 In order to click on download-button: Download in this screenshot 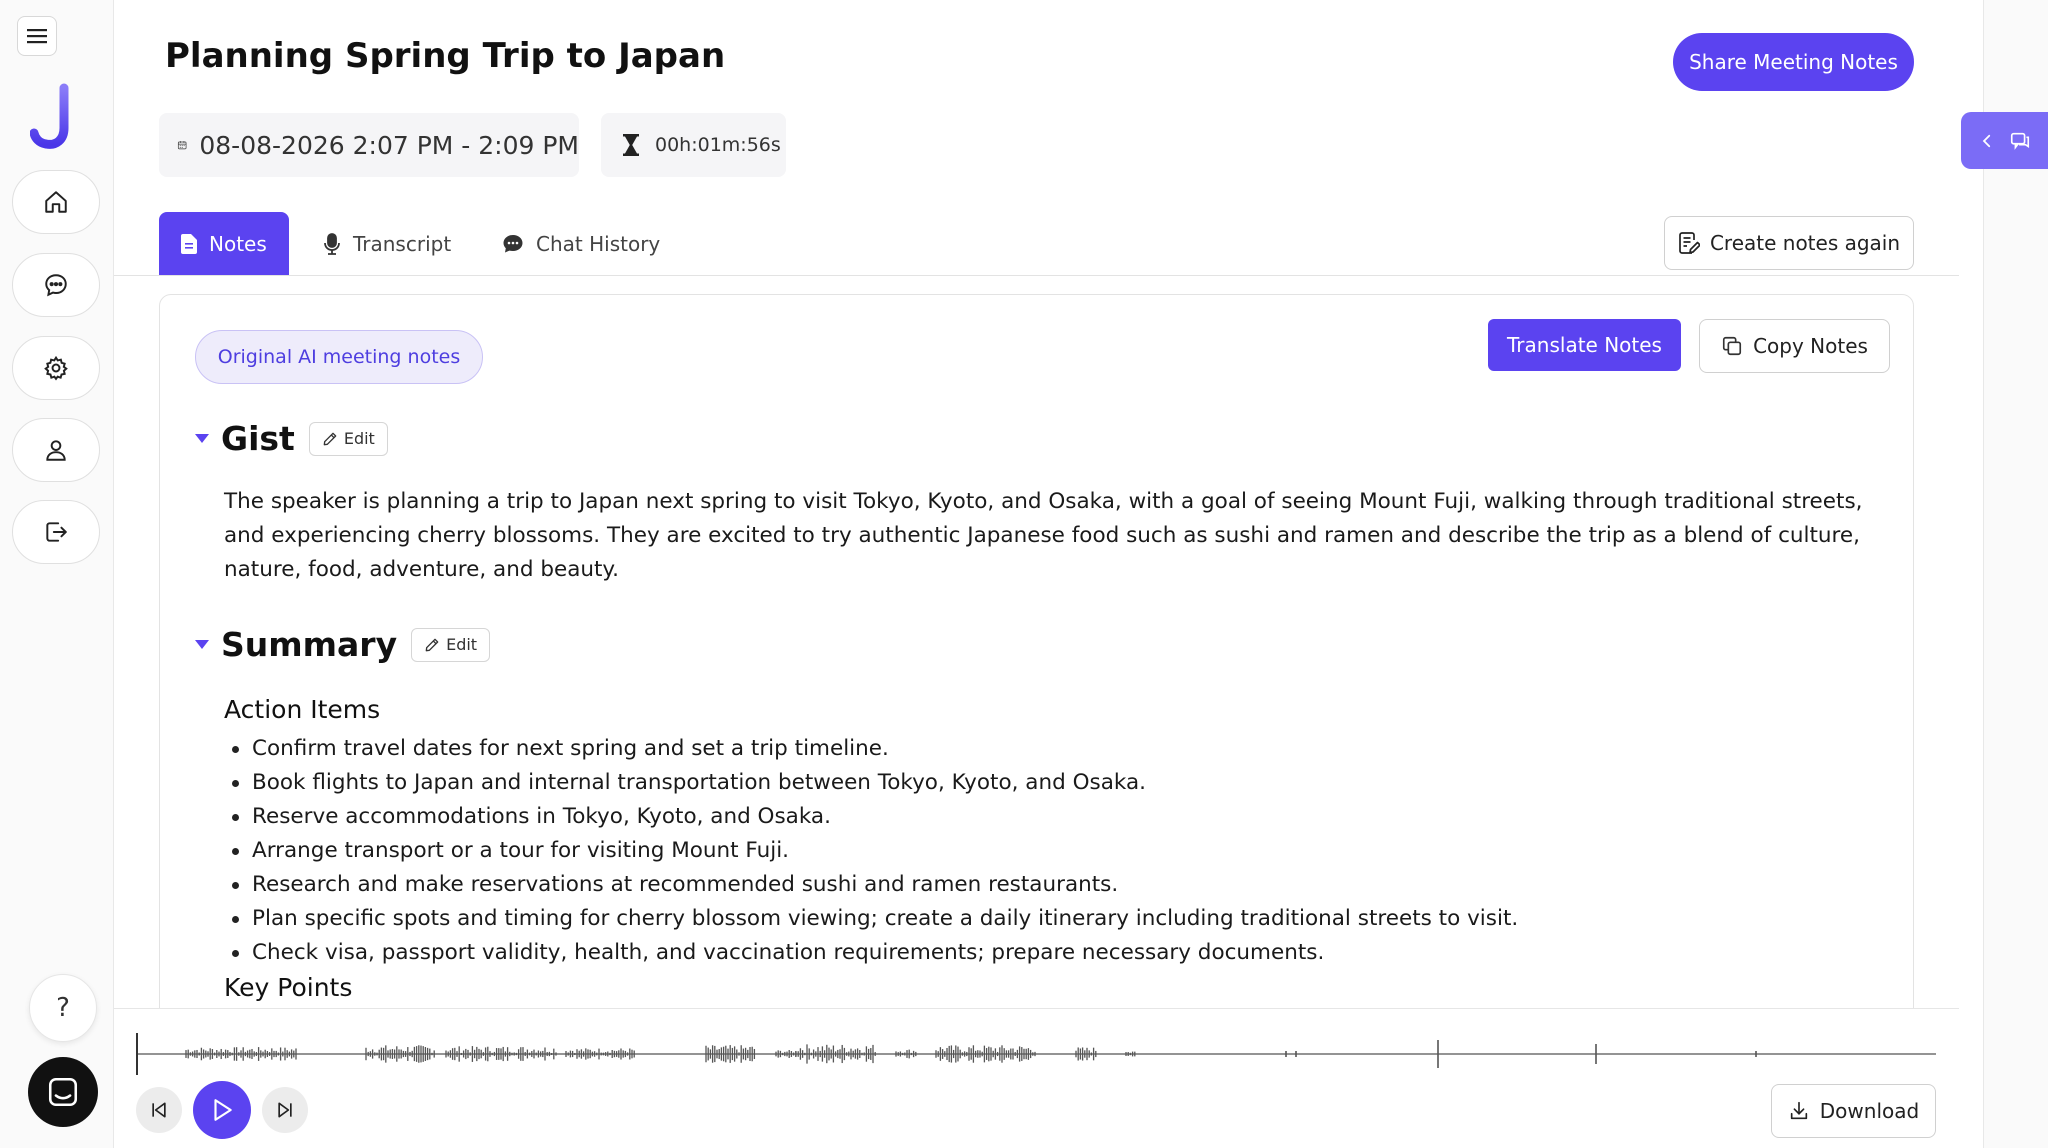, I will do `click(1853, 1111)`.